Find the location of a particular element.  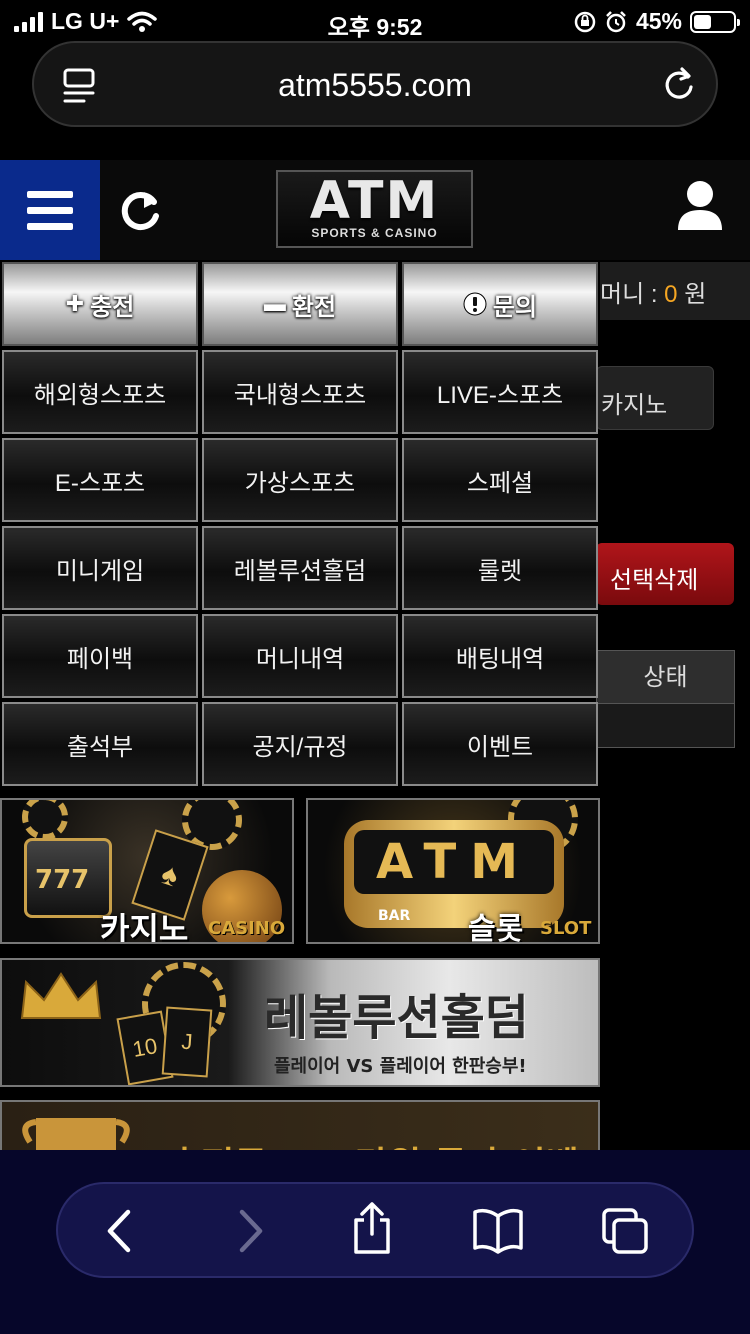

delete-selected-label: 선택삭제 is located at coordinates (654, 580).